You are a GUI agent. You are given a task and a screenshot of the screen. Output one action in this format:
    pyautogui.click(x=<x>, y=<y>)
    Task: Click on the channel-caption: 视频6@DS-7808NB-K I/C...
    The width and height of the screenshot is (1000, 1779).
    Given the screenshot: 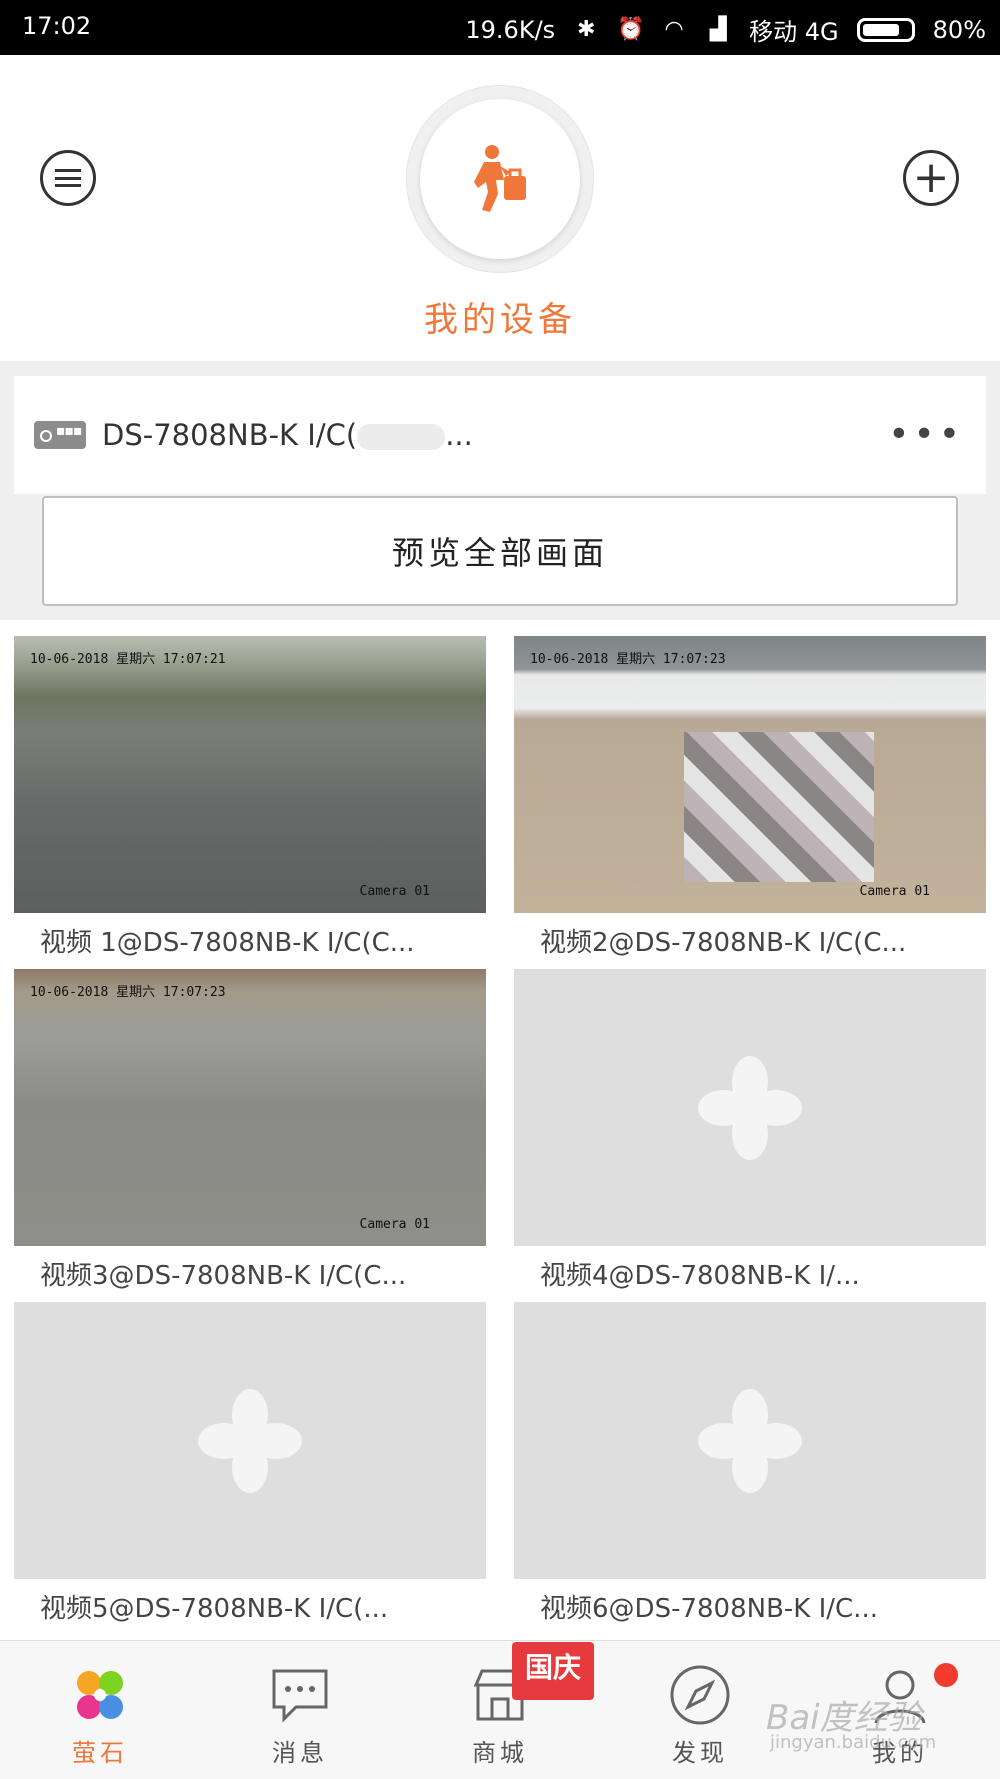 What is the action you would take?
    pyautogui.click(x=709, y=1609)
    